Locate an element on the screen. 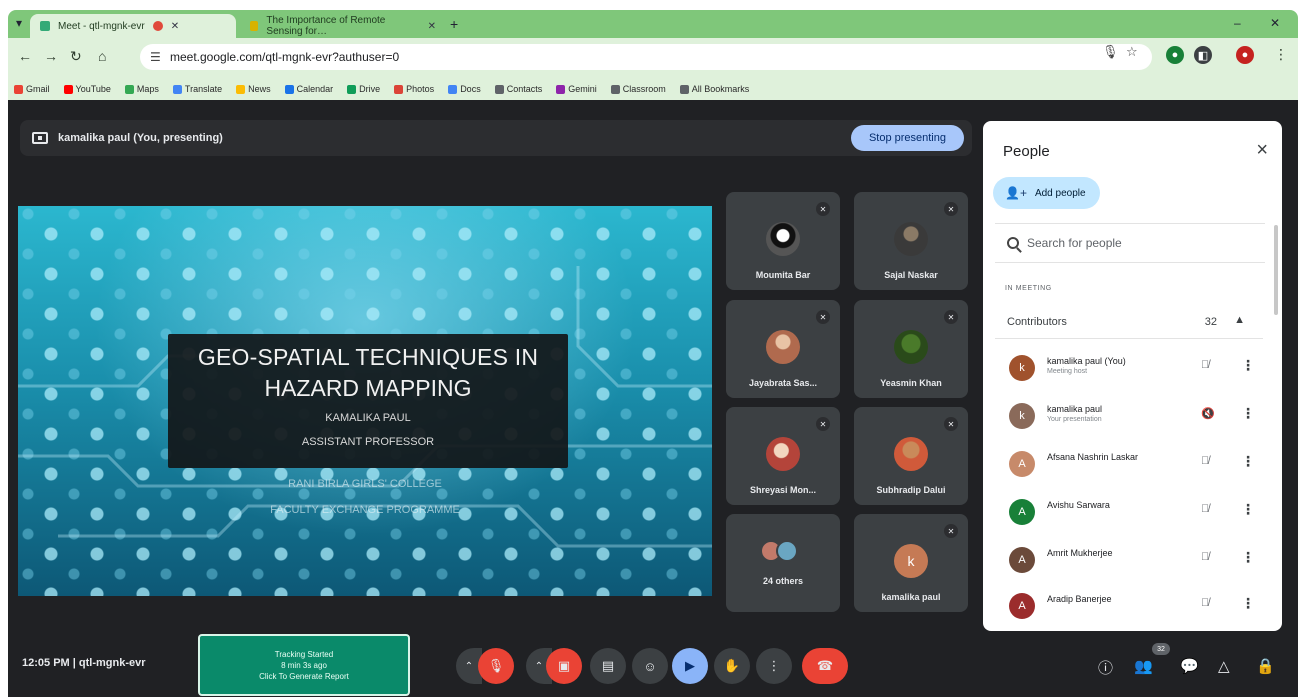 The width and height of the screenshot is (1301, 697). extensions-puzzle-icon: ◧ is located at coordinates (1203, 55).